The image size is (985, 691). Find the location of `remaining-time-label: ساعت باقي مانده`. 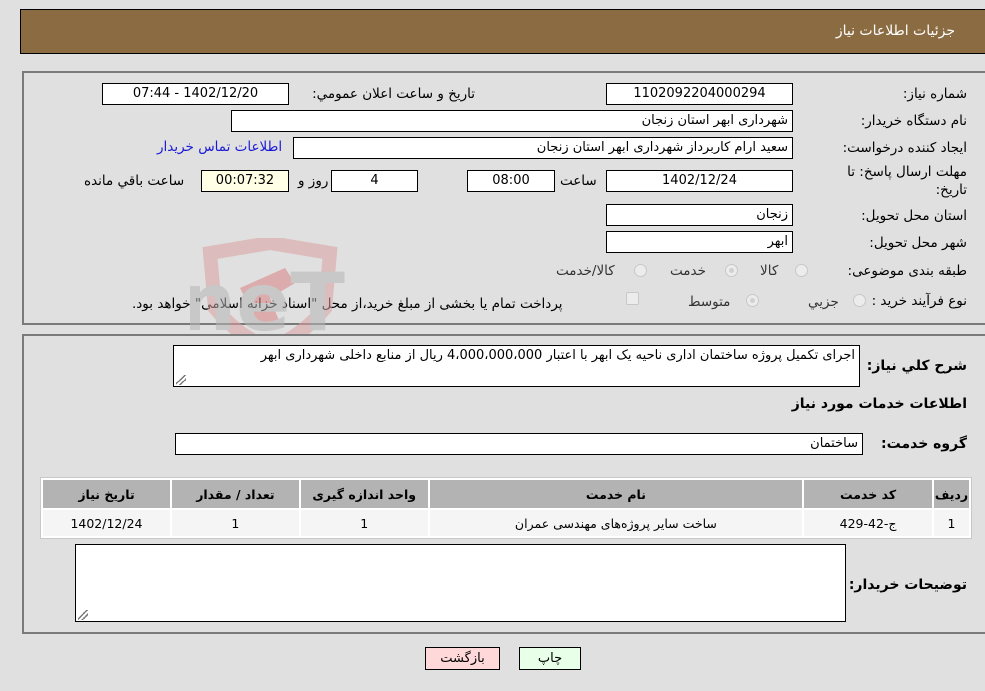

remaining-time-label: ساعت باقي مانده is located at coordinates (134, 181).